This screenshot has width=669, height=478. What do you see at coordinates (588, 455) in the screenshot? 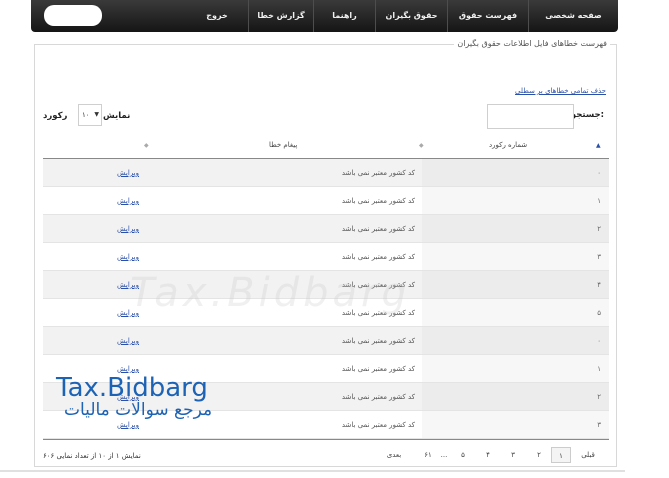
I see `pagination-prev: قبلی` at bounding box center [588, 455].